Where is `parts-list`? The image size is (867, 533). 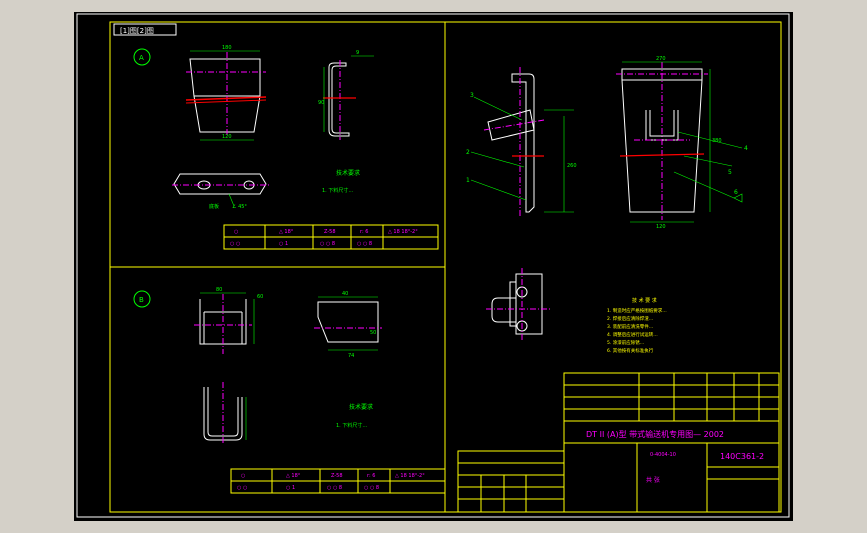
parts-list is located at coordinates (511, 481).